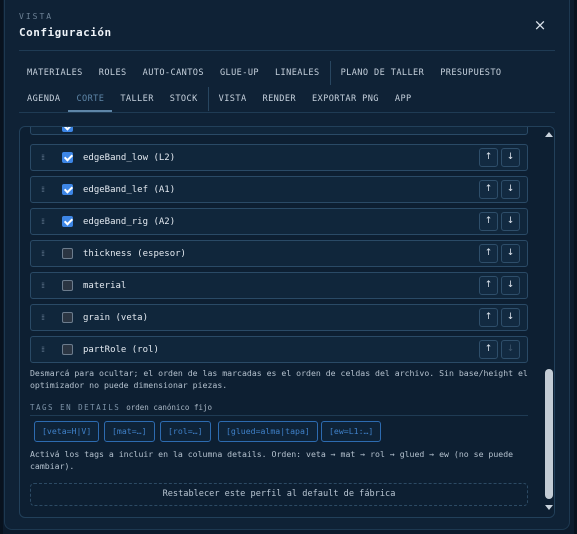 The width and height of the screenshot is (577, 534). What do you see at coordinates (129, 190) in the screenshot?
I see `column-label: edgeBand_lef (A1)` at bounding box center [129, 190].